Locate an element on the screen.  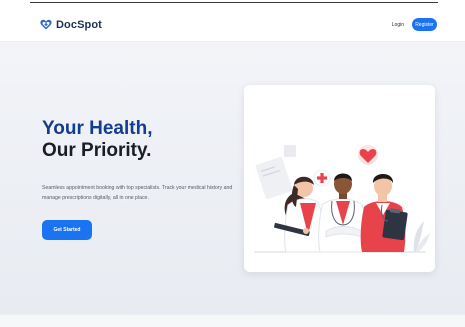
medical-team-illustration is located at coordinates (342, 199).